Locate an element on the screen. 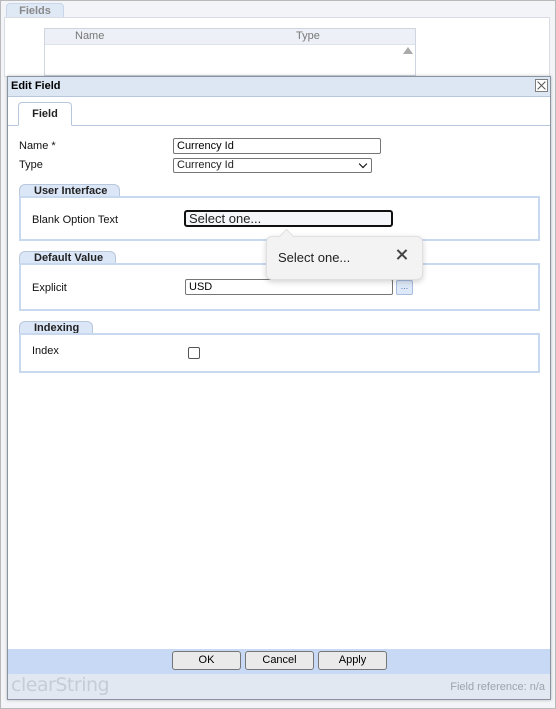 The height and width of the screenshot is (709, 556). type-label: Type is located at coordinates (31, 165).